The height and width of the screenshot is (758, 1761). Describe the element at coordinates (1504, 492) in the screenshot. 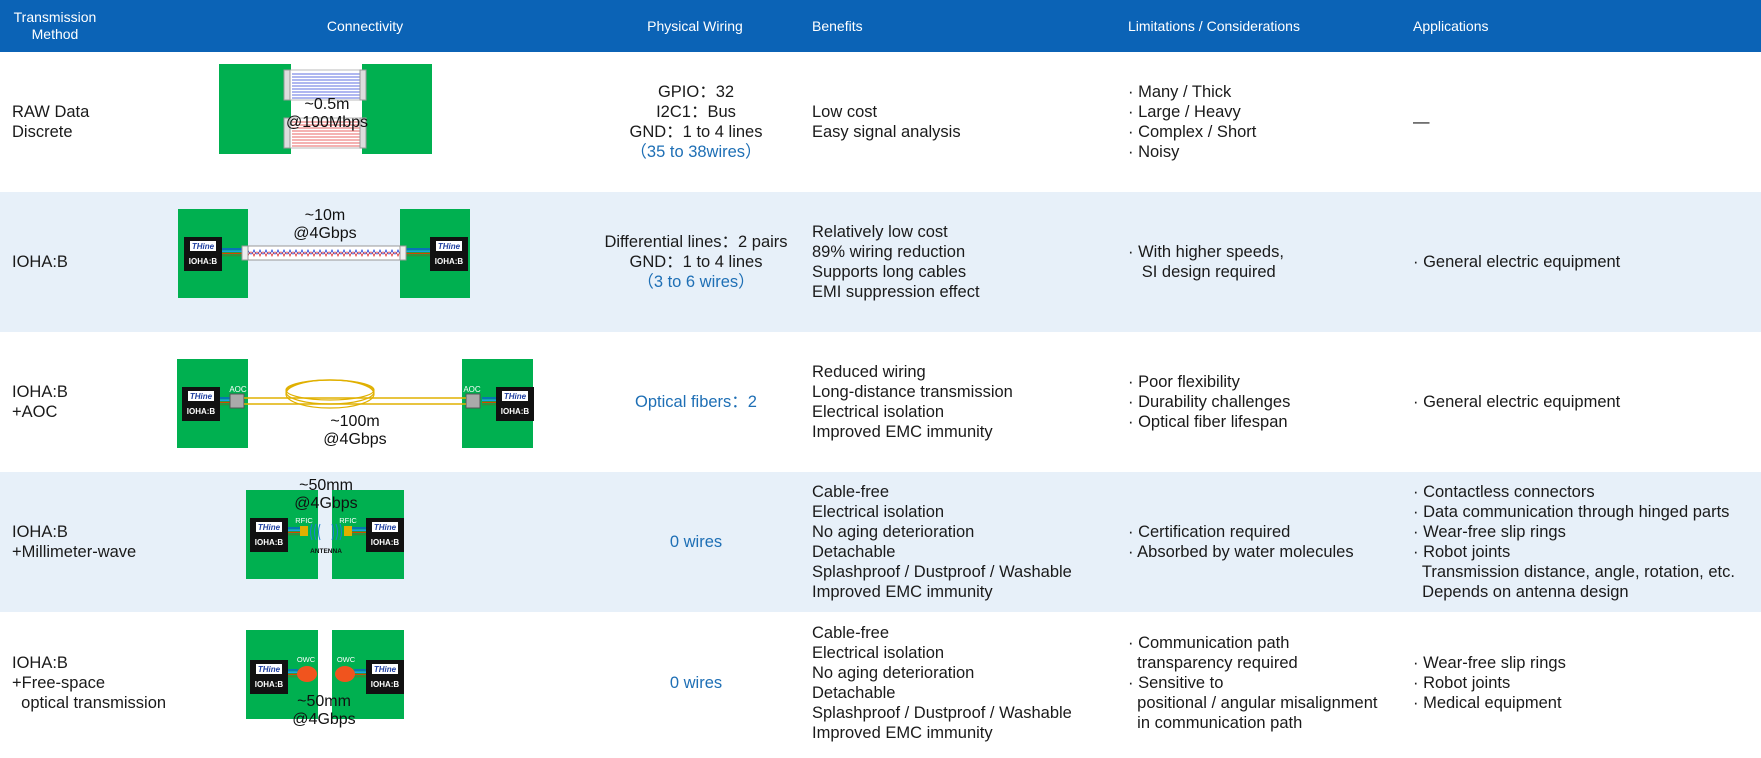

I see `application-line: · Contactless connectors` at that location.